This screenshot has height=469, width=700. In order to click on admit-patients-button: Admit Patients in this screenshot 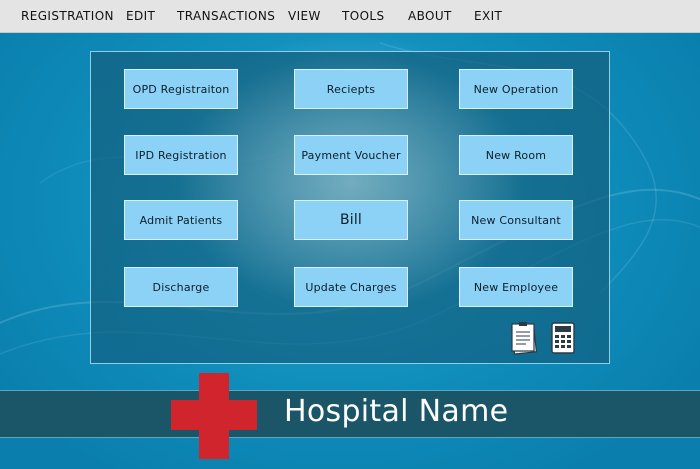, I will do `click(181, 220)`.